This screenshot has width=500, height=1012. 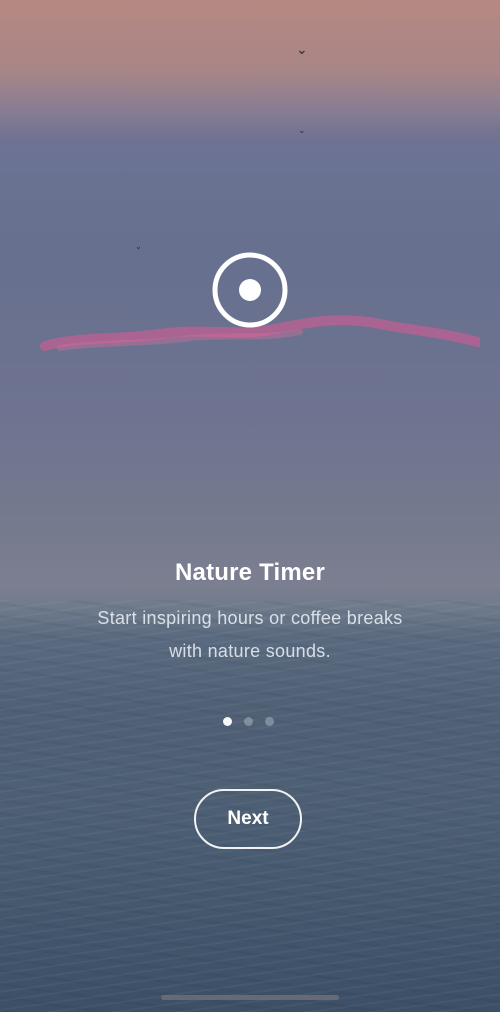 What do you see at coordinates (249, 572) in the screenshot?
I see `onboarding-title: Nature Timer` at bounding box center [249, 572].